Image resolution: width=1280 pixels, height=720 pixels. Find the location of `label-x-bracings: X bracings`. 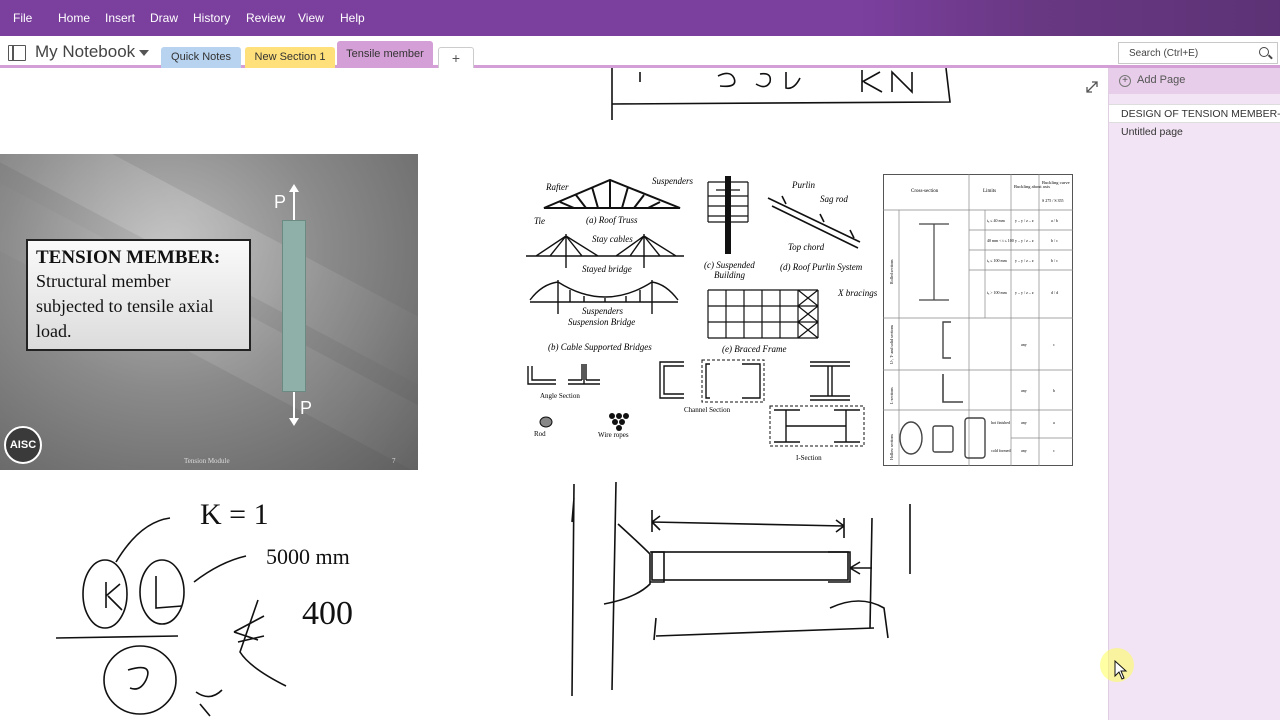

label-x-bracings: X bracings is located at coordinates (857, 293).